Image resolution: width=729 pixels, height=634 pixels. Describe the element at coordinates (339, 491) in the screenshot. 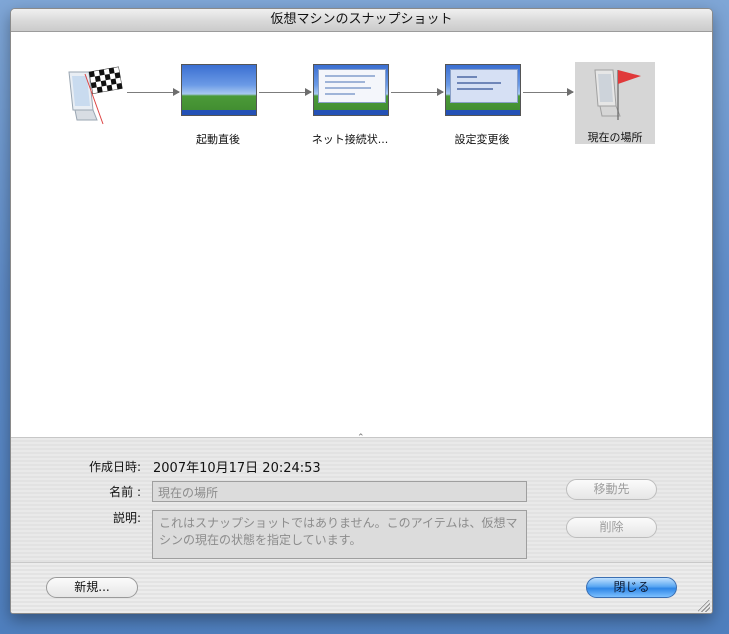

I see `name-field: 現在の場所` at that location.